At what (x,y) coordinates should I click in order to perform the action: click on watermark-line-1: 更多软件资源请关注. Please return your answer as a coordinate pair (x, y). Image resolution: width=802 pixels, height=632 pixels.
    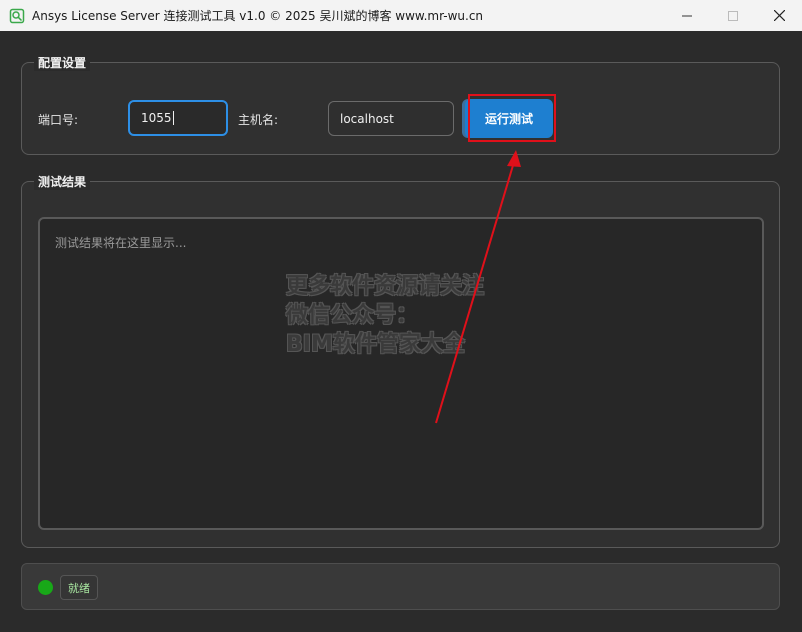
    Looking at the image, I should click on (385, 286).